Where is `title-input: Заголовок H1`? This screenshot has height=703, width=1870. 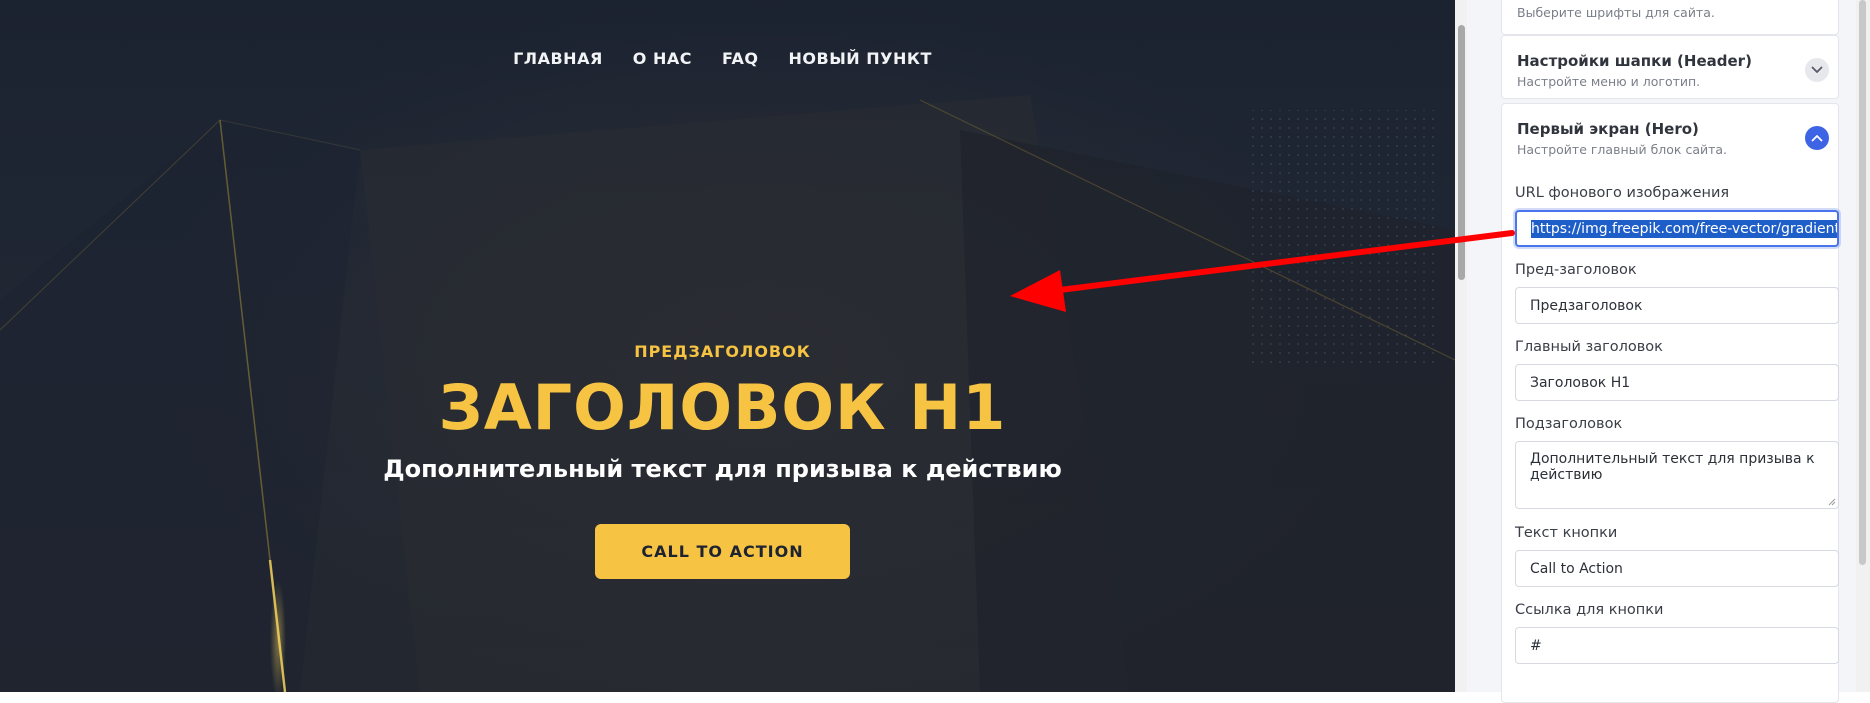 title-input: Заголовок H1 is located at coordinates (1677, 382).